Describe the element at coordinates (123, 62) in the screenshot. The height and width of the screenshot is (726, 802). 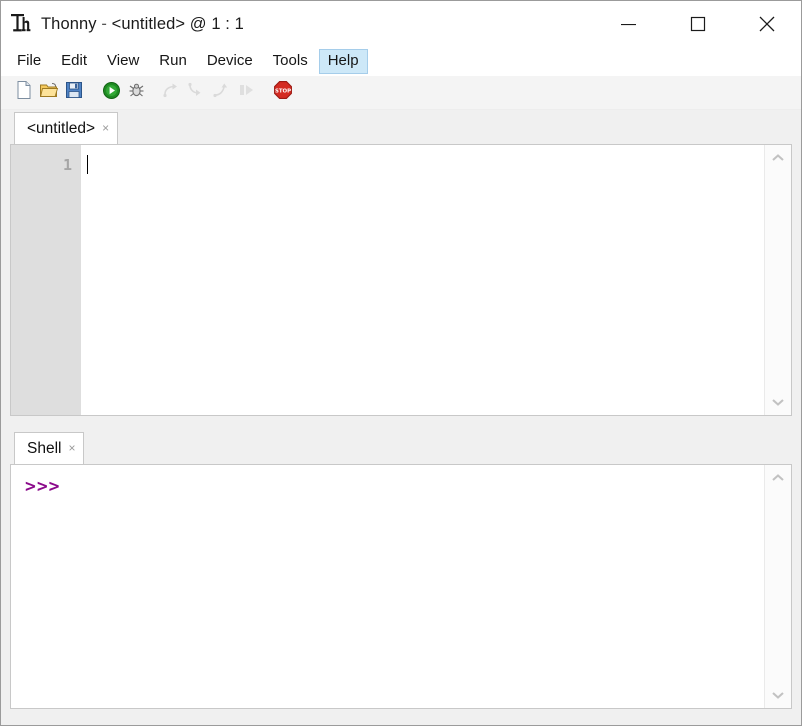
I see `menu-item-view: View` at that location.